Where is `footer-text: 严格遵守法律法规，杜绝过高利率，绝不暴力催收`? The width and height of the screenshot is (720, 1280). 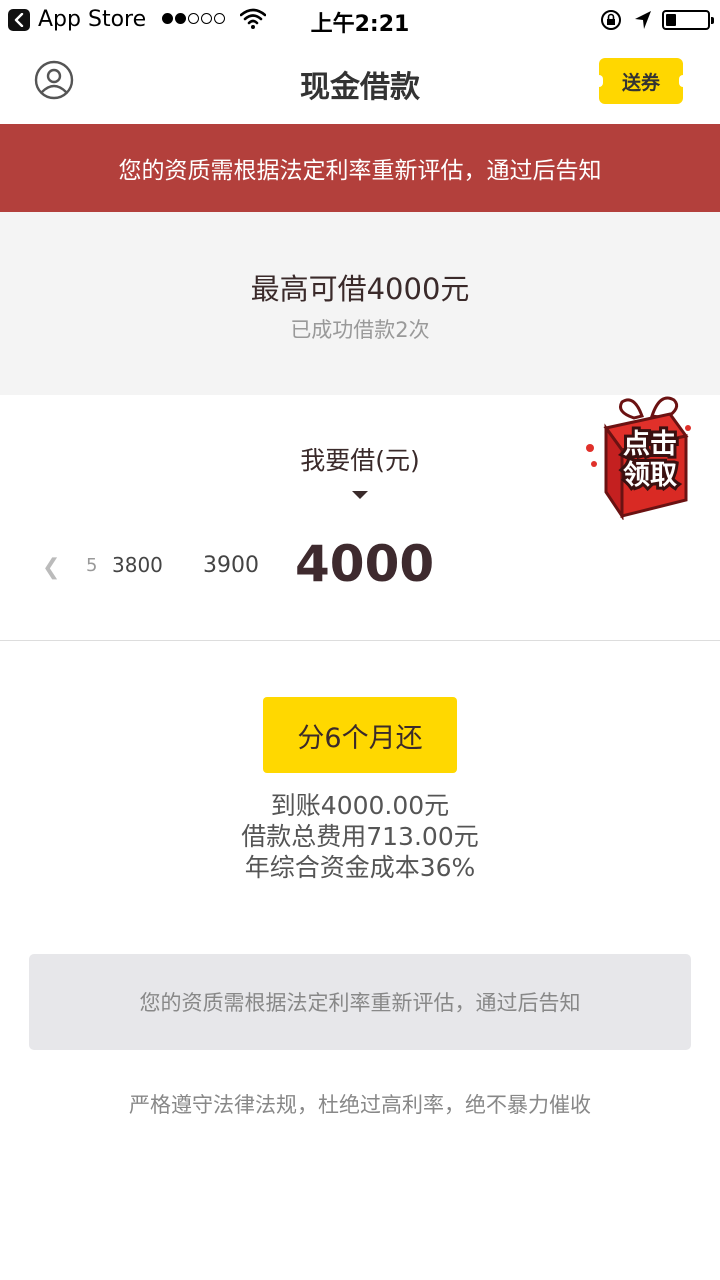
footer-text: 严格遵守法律法规，杜绝过高利率，绝不暴力催收 is located at coordinates (360, 1105).